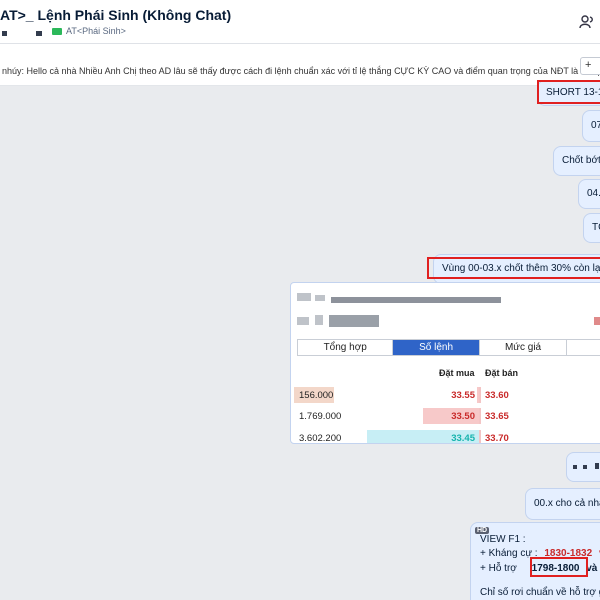 The width and height of the screenshot is (600, 600). What do you see at coordinates (497, 438) in the screenshot?
I see `sell-price: 33.70` at bounding box center [497, 438].